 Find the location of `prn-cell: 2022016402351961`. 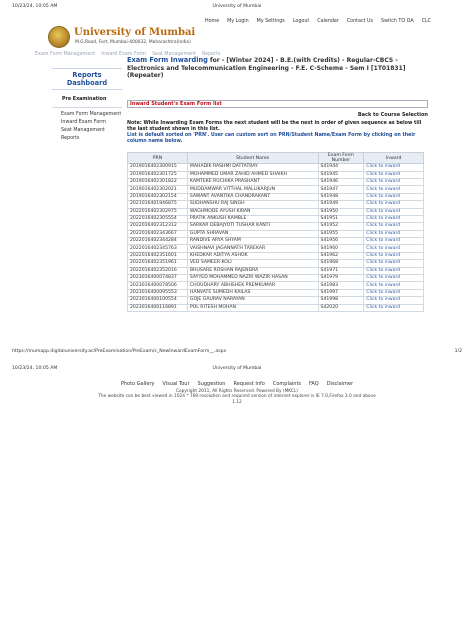

prn-cell: 2022016402351961 is located at coordinates (157, 263).